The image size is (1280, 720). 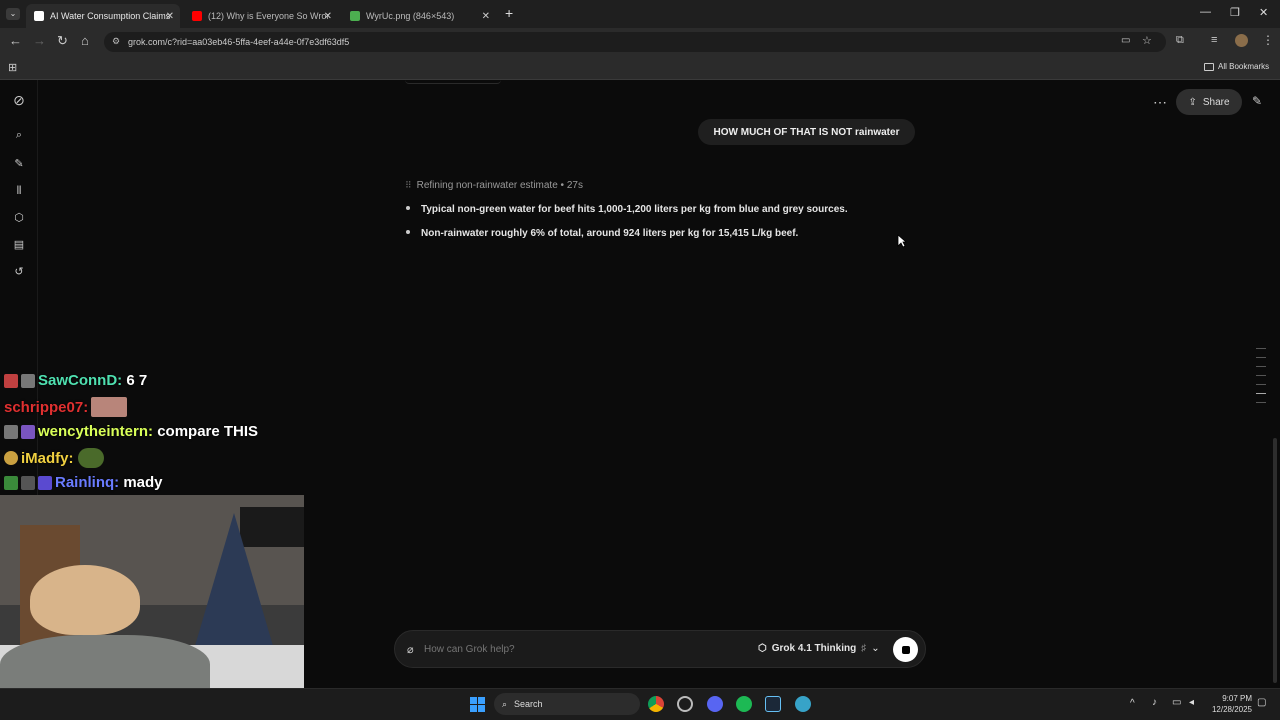 What do you see at coordinates (1205, 12) in the screenshot?
I see `minimize-icon: —` at bounding box center [1205, 12].